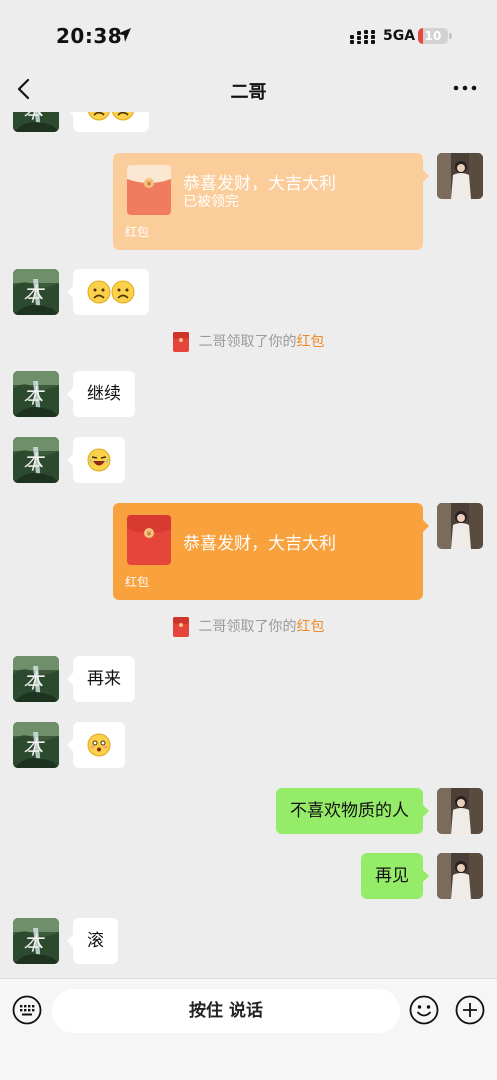 The height and width of the screenshot is (1080, 497). I want to click on red-packet-greeting: 恭喜发财，大吉大利, so click(259, 544).